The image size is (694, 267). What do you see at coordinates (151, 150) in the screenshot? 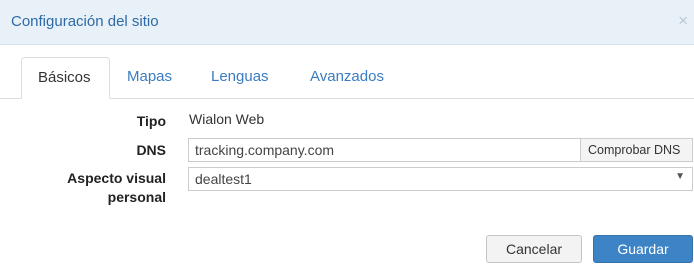
I see `dns-label: DNS` at bounding box center [151, 150].